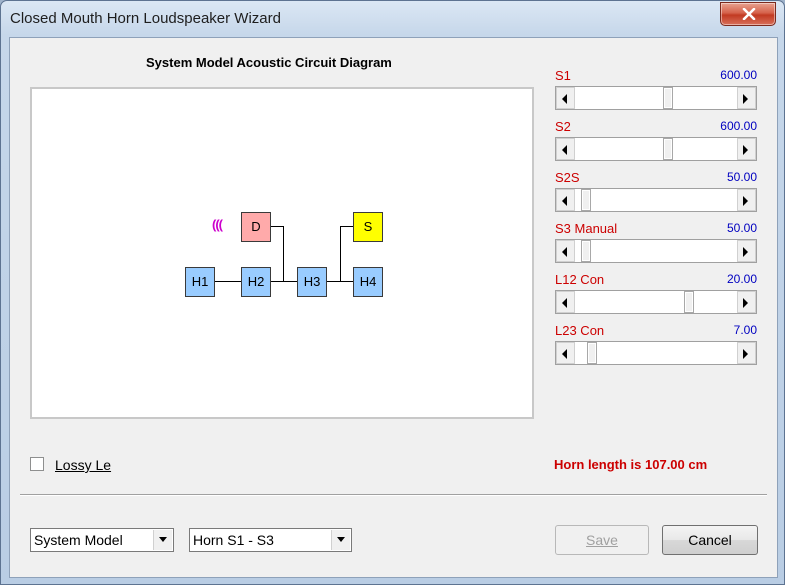 Image resolution: width=785 pixels, height=585 pixels. Describe the element at coordinates (745, 330) in the screenshot. I see `param-value: 7.00` at that location.